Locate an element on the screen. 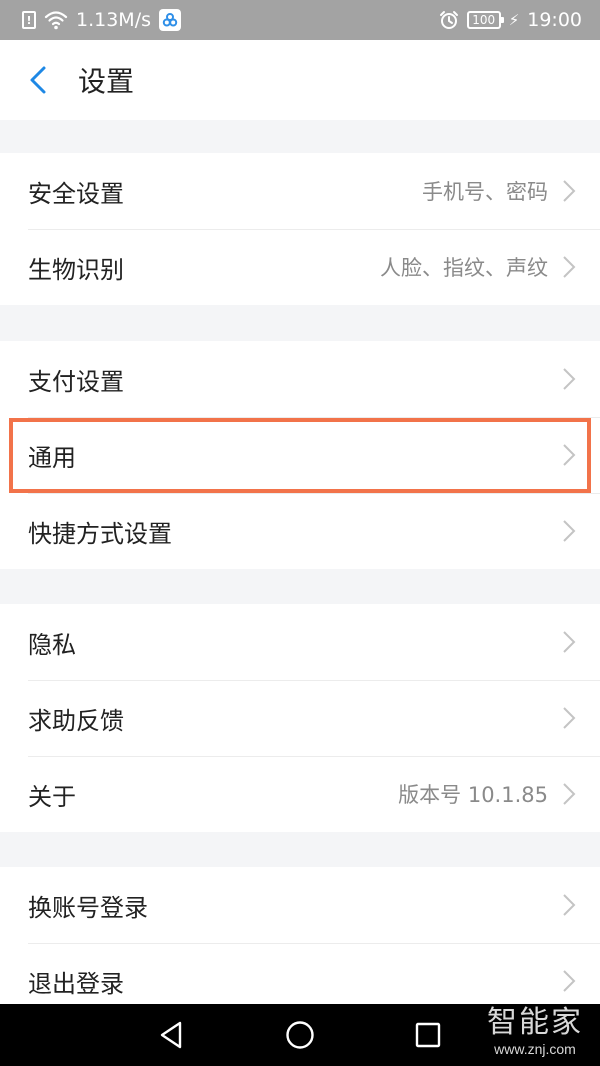 This screenshot has width=600, height=1066. chevron-left-icon is located at coordinates (38, 80).